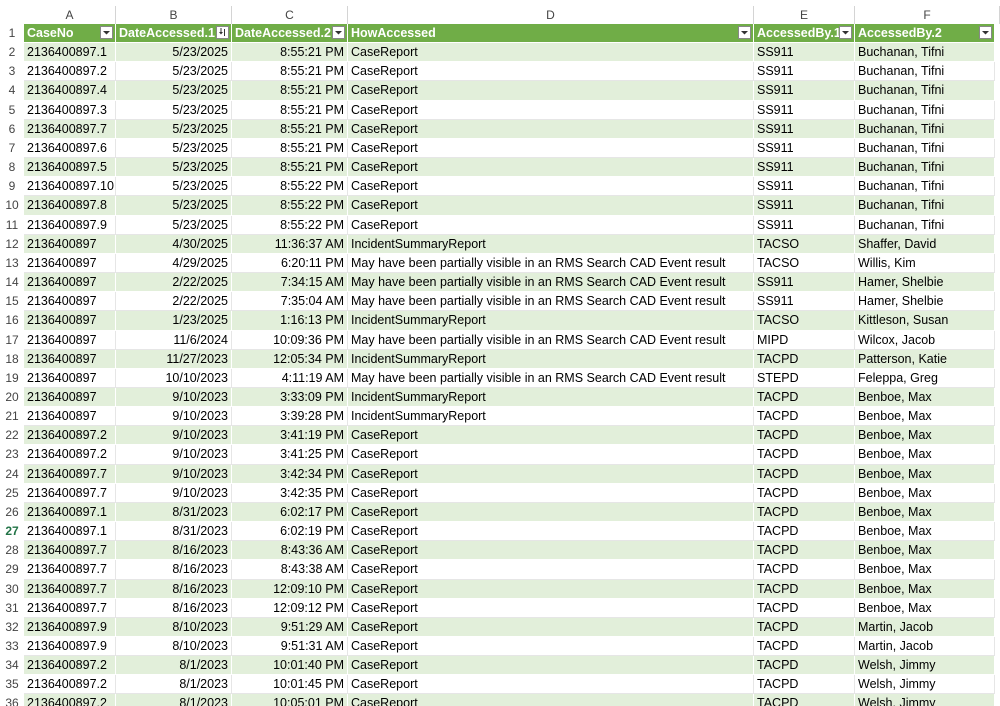  Describe the element at coordinates (12, 666) in the screenshot. I see `row-number: 34` at that location.